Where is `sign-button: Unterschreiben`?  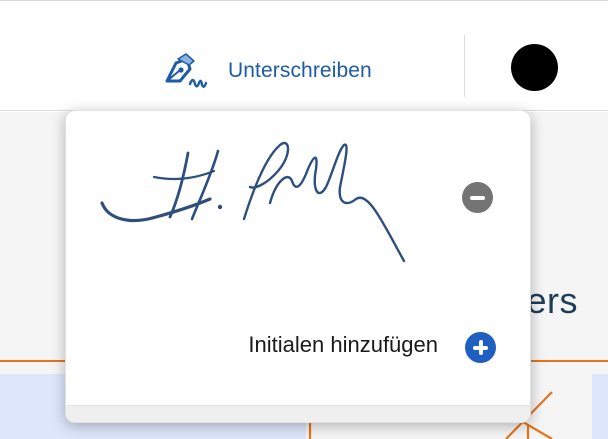
sign-button: Unterschreiben is located at coordinates (264, 71).